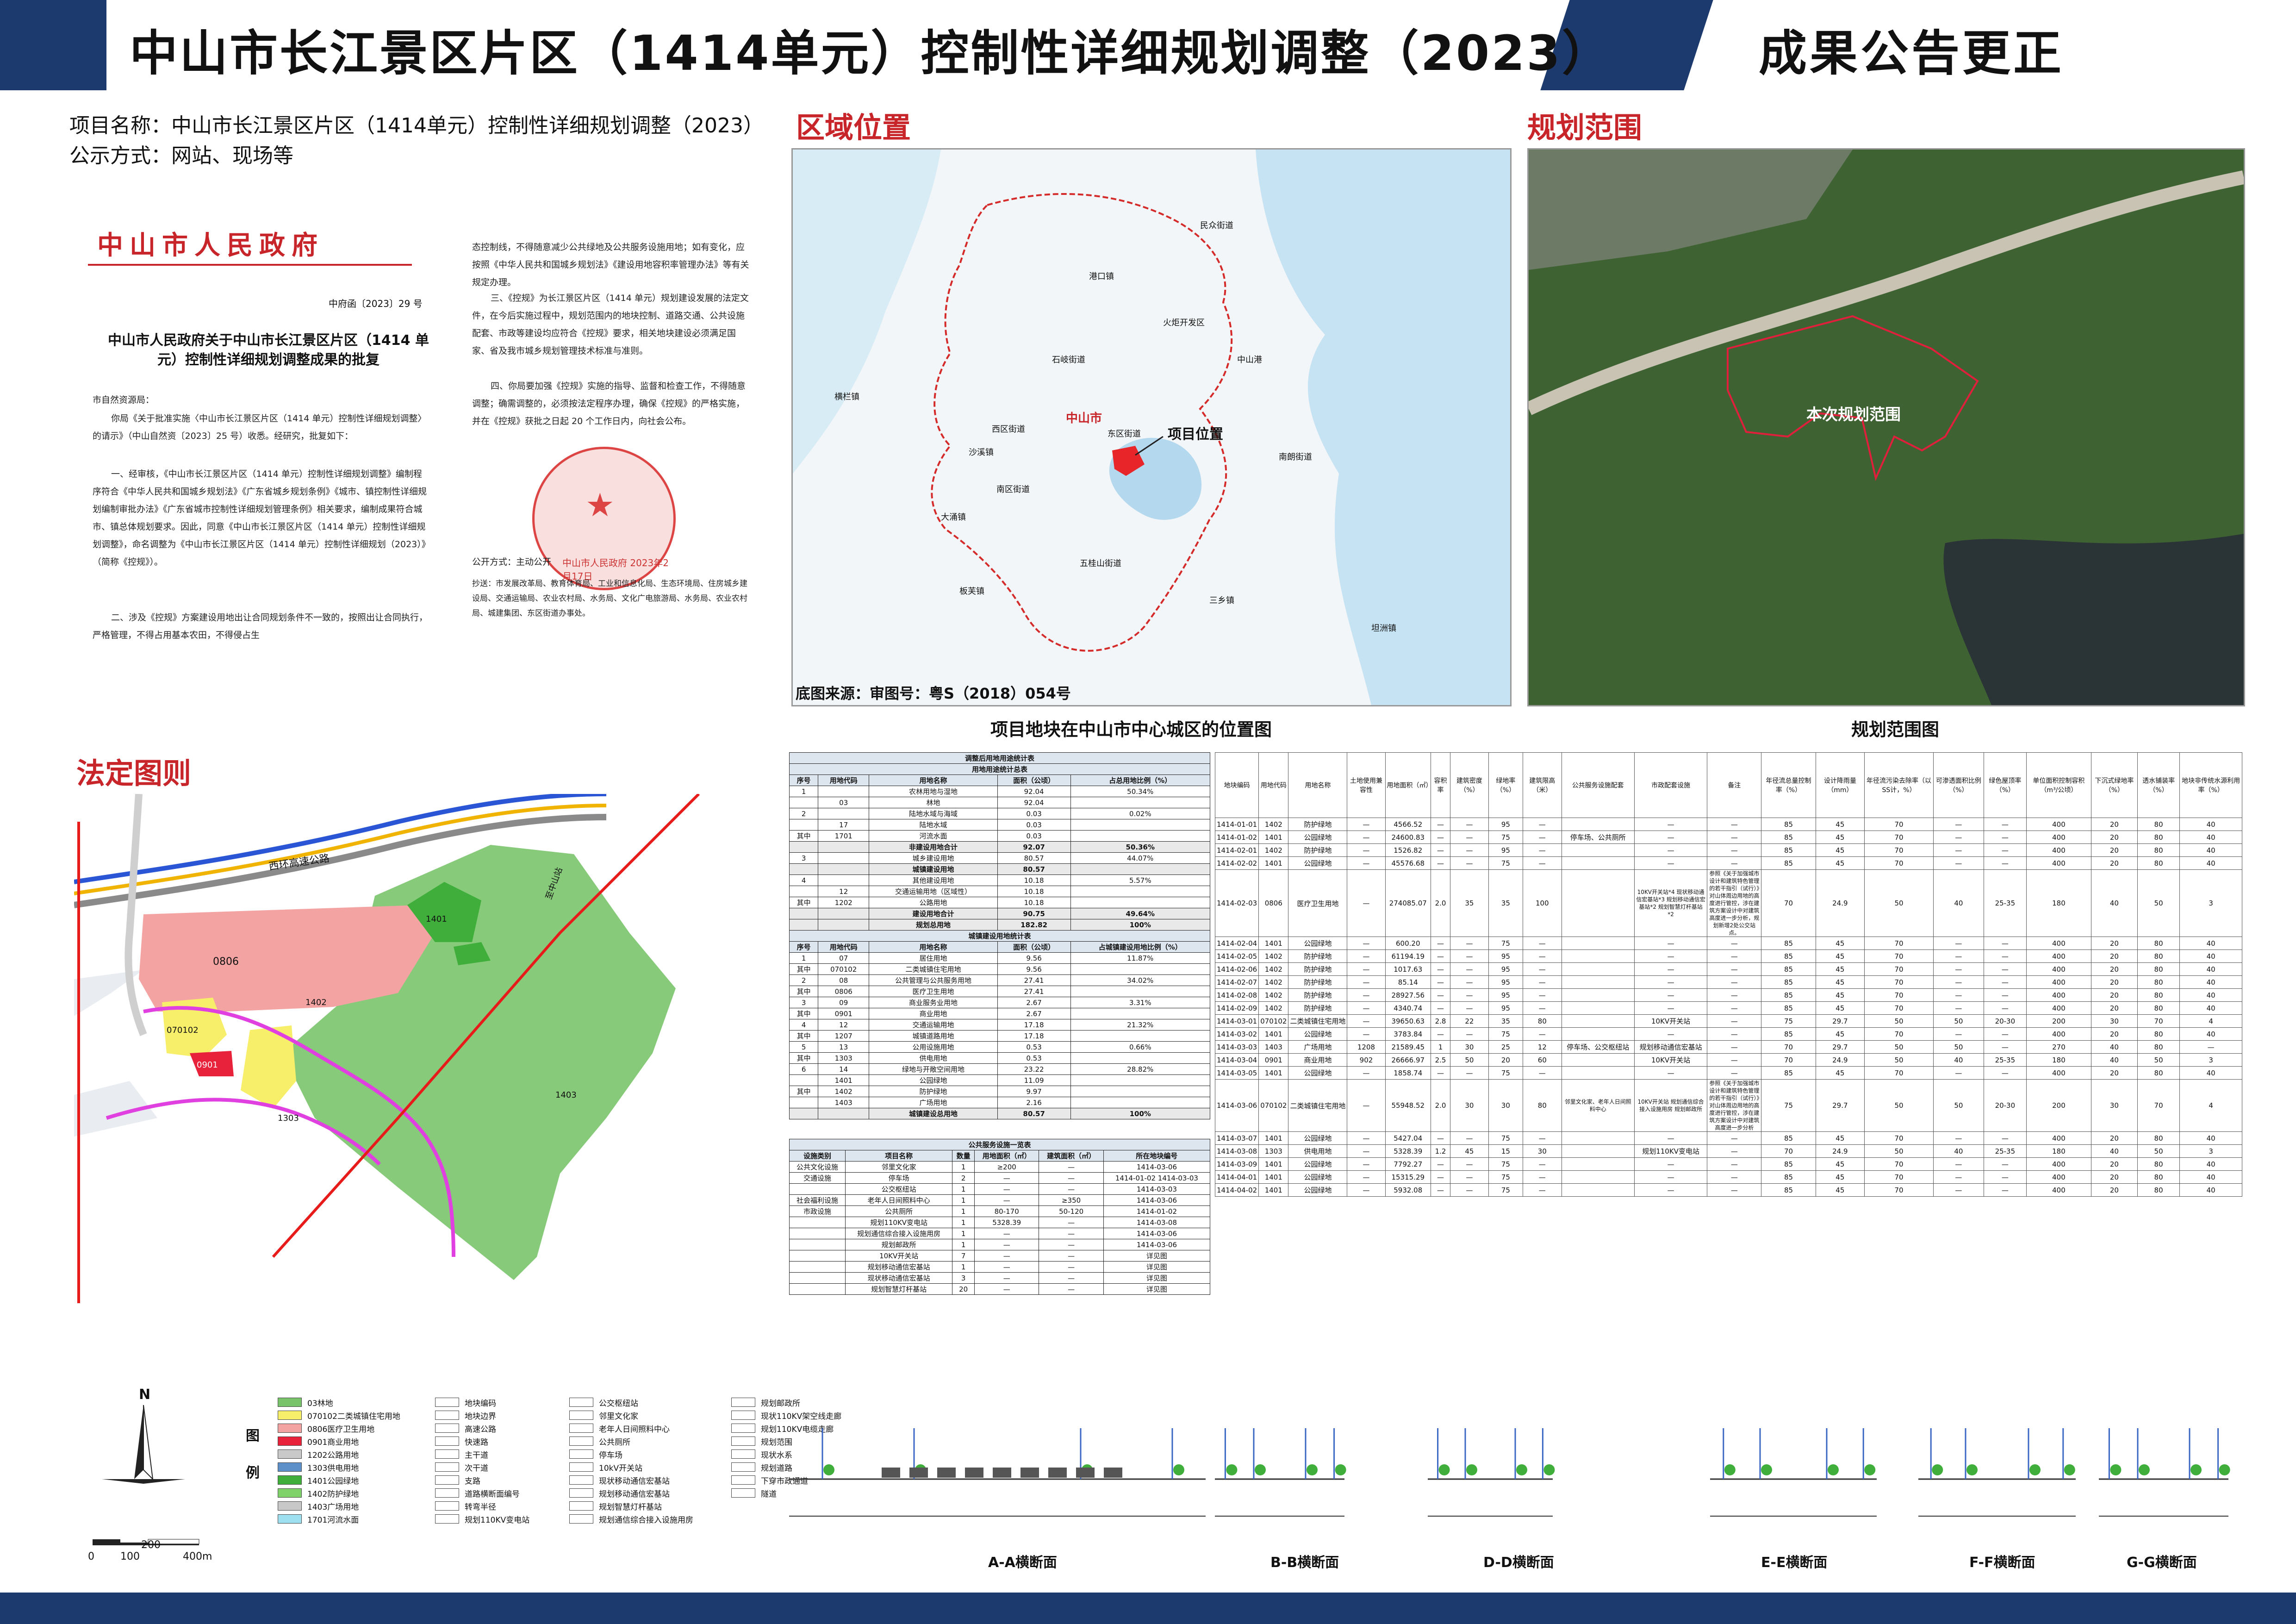 This screenshot has height=1624, width=2296. Describe the element at coordinates (482, 1454) in the screenshot. I see `legend-item: 主干道` at that location.